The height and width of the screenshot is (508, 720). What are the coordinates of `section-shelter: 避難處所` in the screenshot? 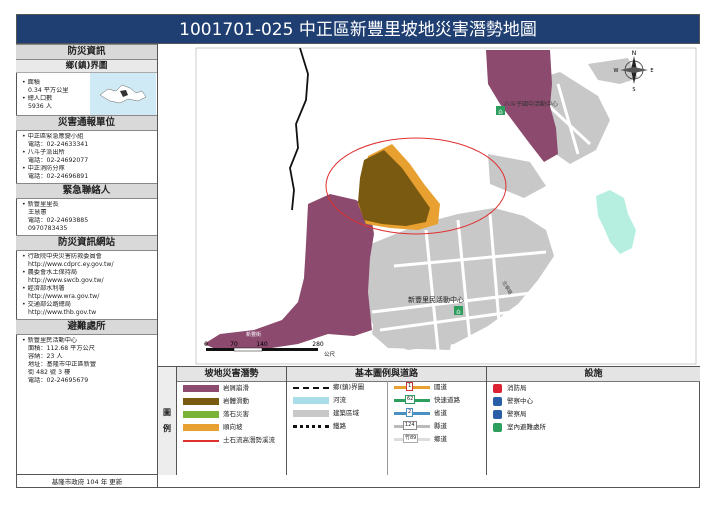 It's located at (86, 327).